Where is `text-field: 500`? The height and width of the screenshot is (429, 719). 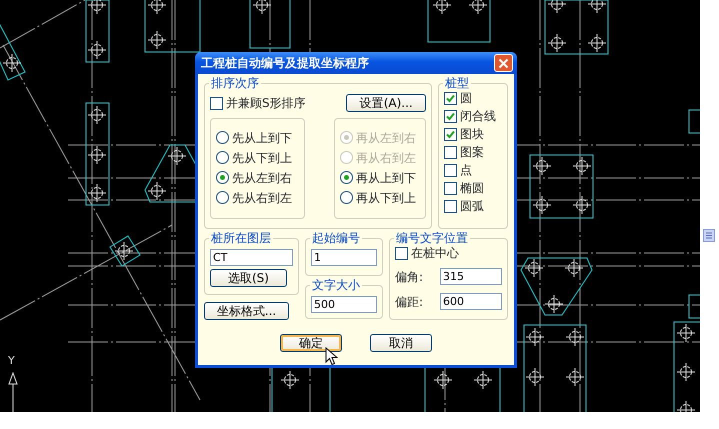
text-field: 500 is located at coordinates (344, 304).